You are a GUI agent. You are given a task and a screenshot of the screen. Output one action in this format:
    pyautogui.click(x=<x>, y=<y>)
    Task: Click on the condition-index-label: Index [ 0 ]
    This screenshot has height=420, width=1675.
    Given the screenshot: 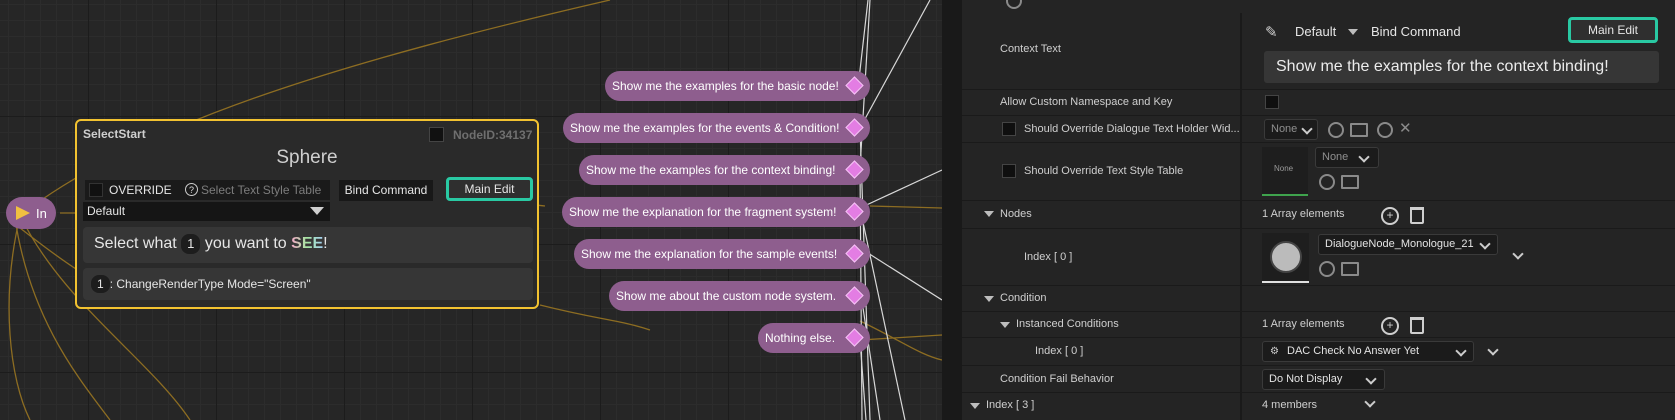 What is the action you would take?
    pyautogui.click(x=1059, y=351)
    